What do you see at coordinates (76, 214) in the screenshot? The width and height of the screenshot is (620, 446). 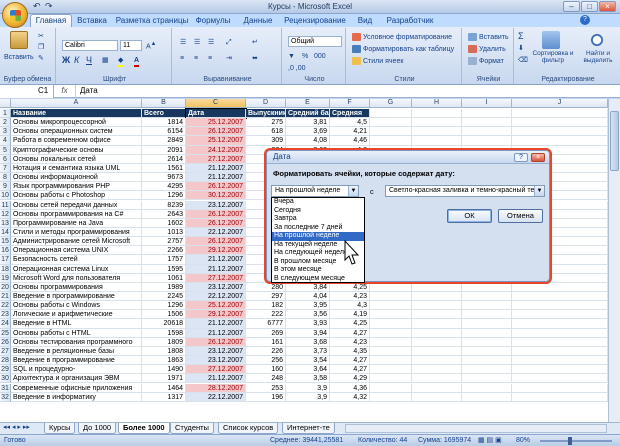 I see `table-cell: Основы программирования на C#` at bounding box center [76, 214].